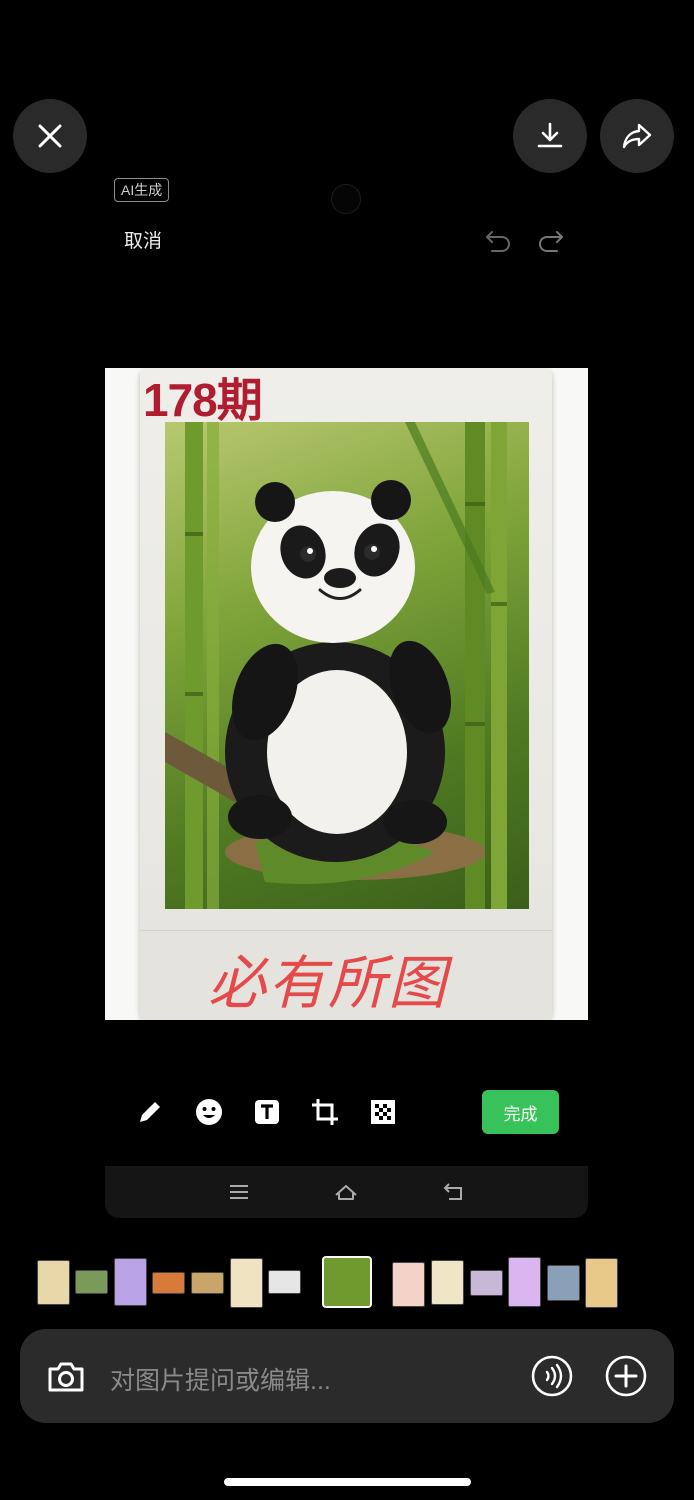 This screenshot has height=1500, width=694. I want to click on share-icon, so click(637, 136).